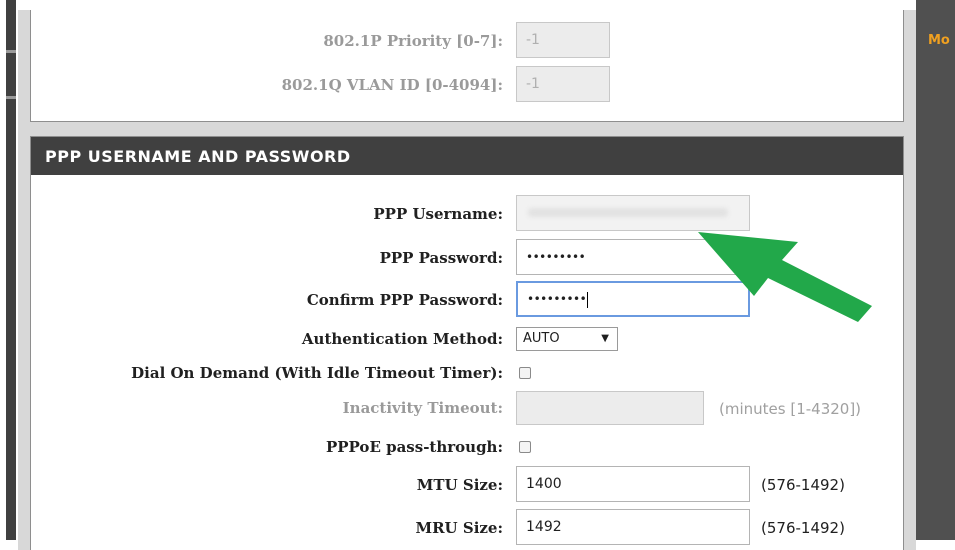 This screenshot has height=550, width=955. I want to click on dropdown-arrow-icon: ▼, so click(605, 338).